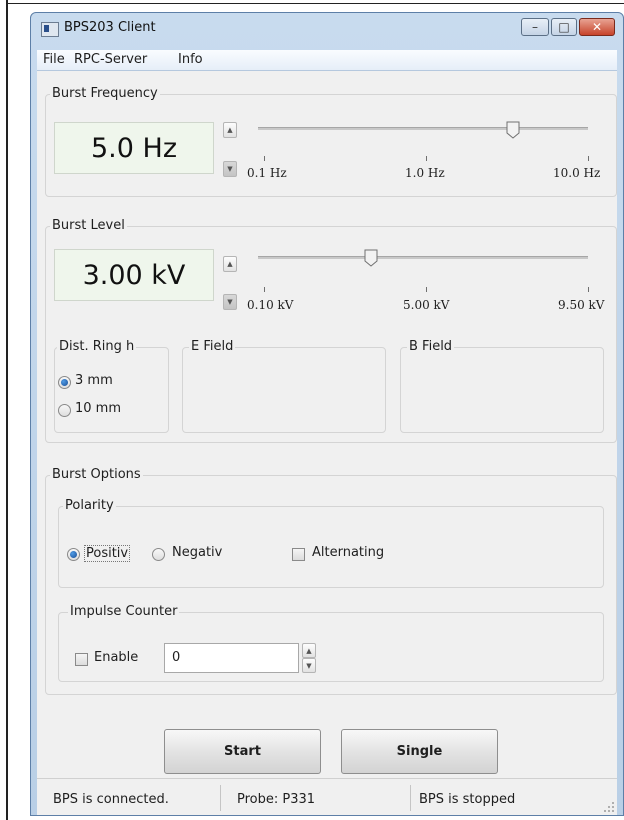 The height and width of the screenshot is (820, 624). I want to click on impulse-counter-down-button: ▼, so click(309, 665).